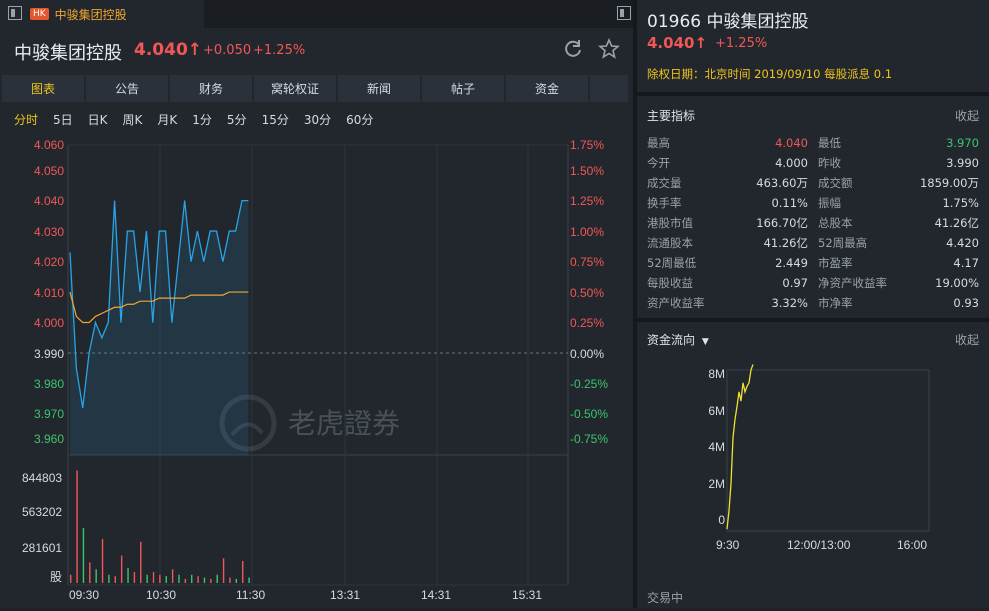 The height and width of the screenshot is (611, 989). Describe the element at coordinates (316, 14) in the screenshot. I see `tab-bar: HK 中骏集团控股` at that location.